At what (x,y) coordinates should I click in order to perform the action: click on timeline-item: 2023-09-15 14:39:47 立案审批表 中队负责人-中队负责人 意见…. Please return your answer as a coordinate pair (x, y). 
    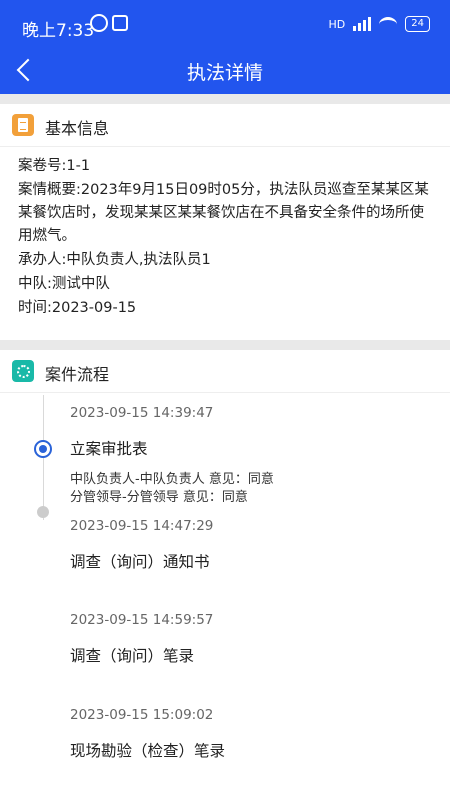
    Looking at the image, I should click on (172, 456).